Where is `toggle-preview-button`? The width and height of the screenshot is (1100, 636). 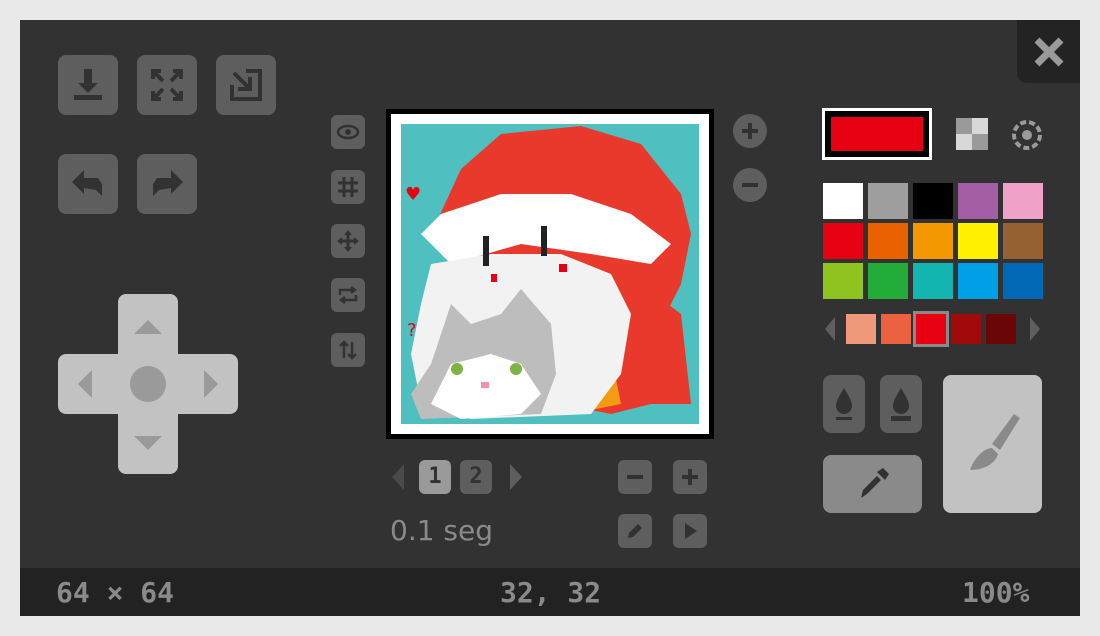
toggle-preview-button is located at coordinates (348, 132).